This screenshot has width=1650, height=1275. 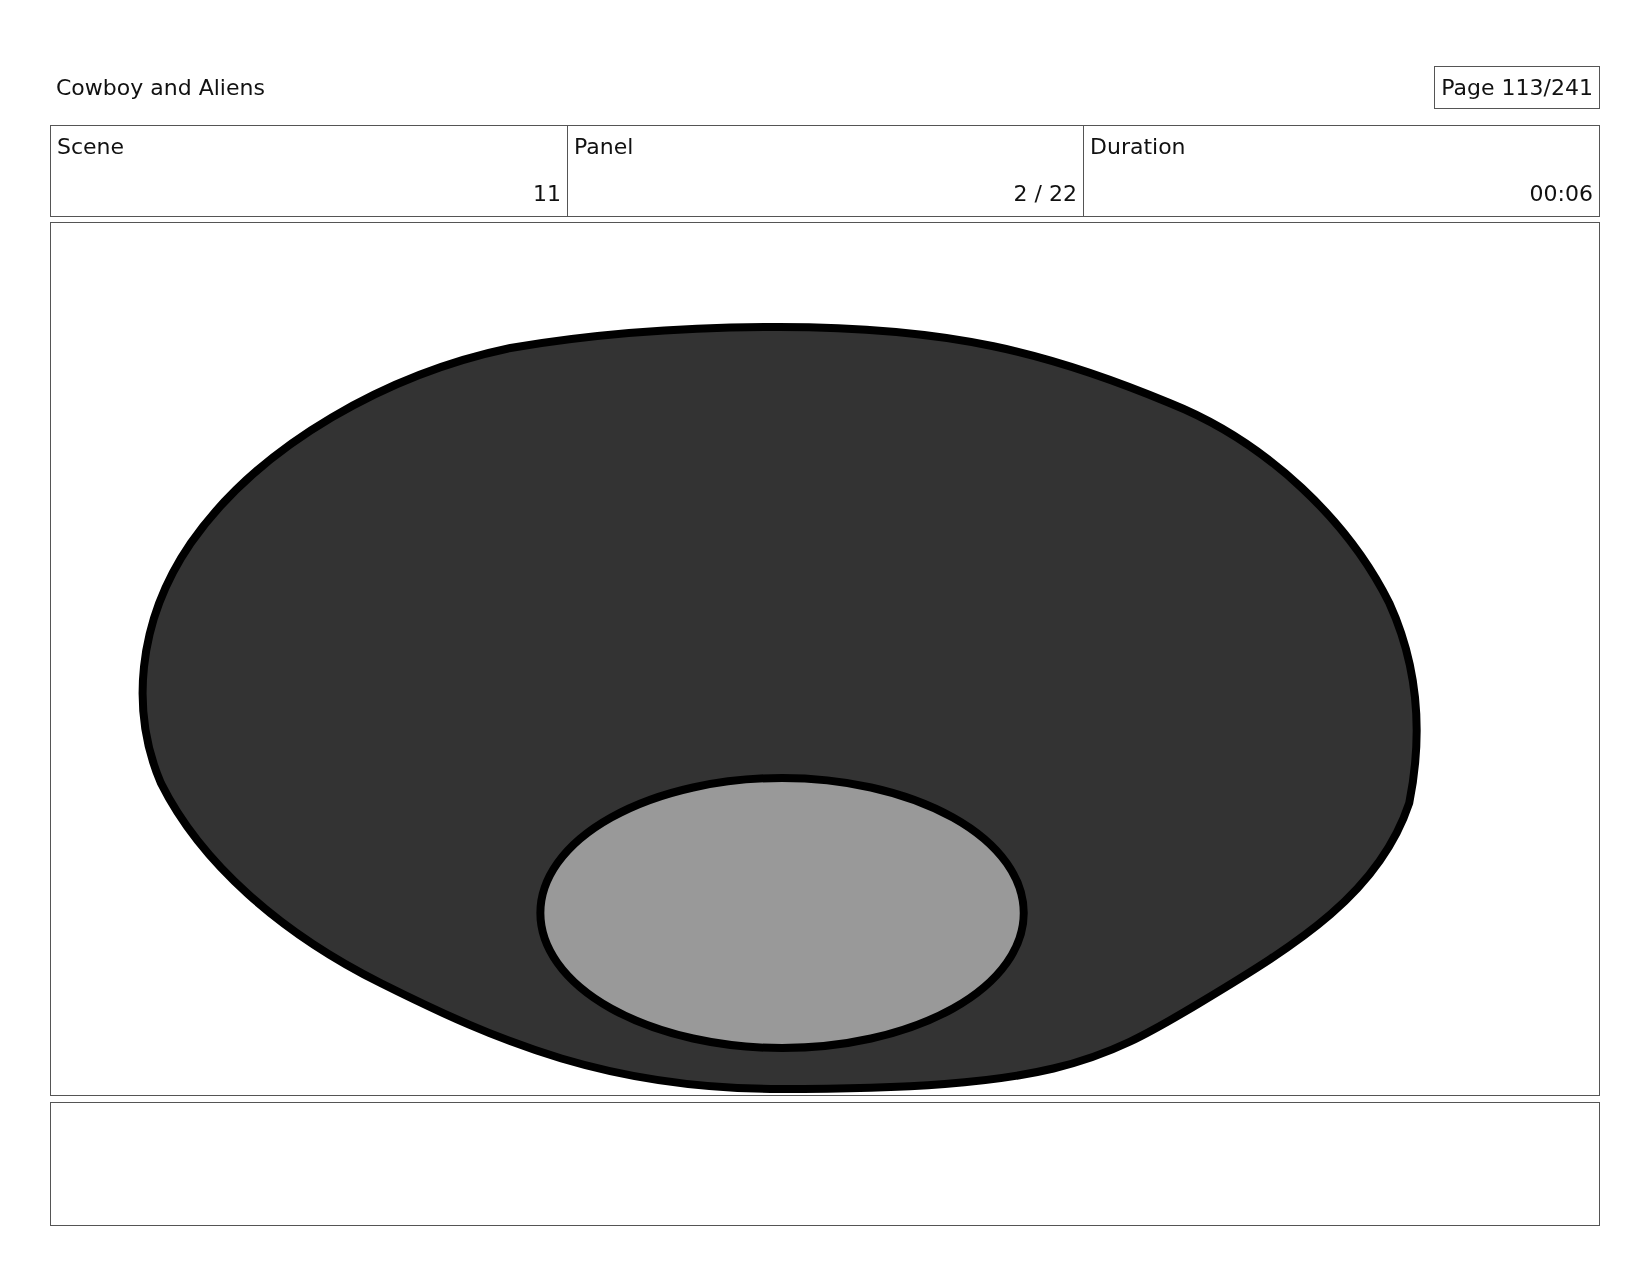 I want to click on page-number: Page 113/241, so click(x=1517, y=87).